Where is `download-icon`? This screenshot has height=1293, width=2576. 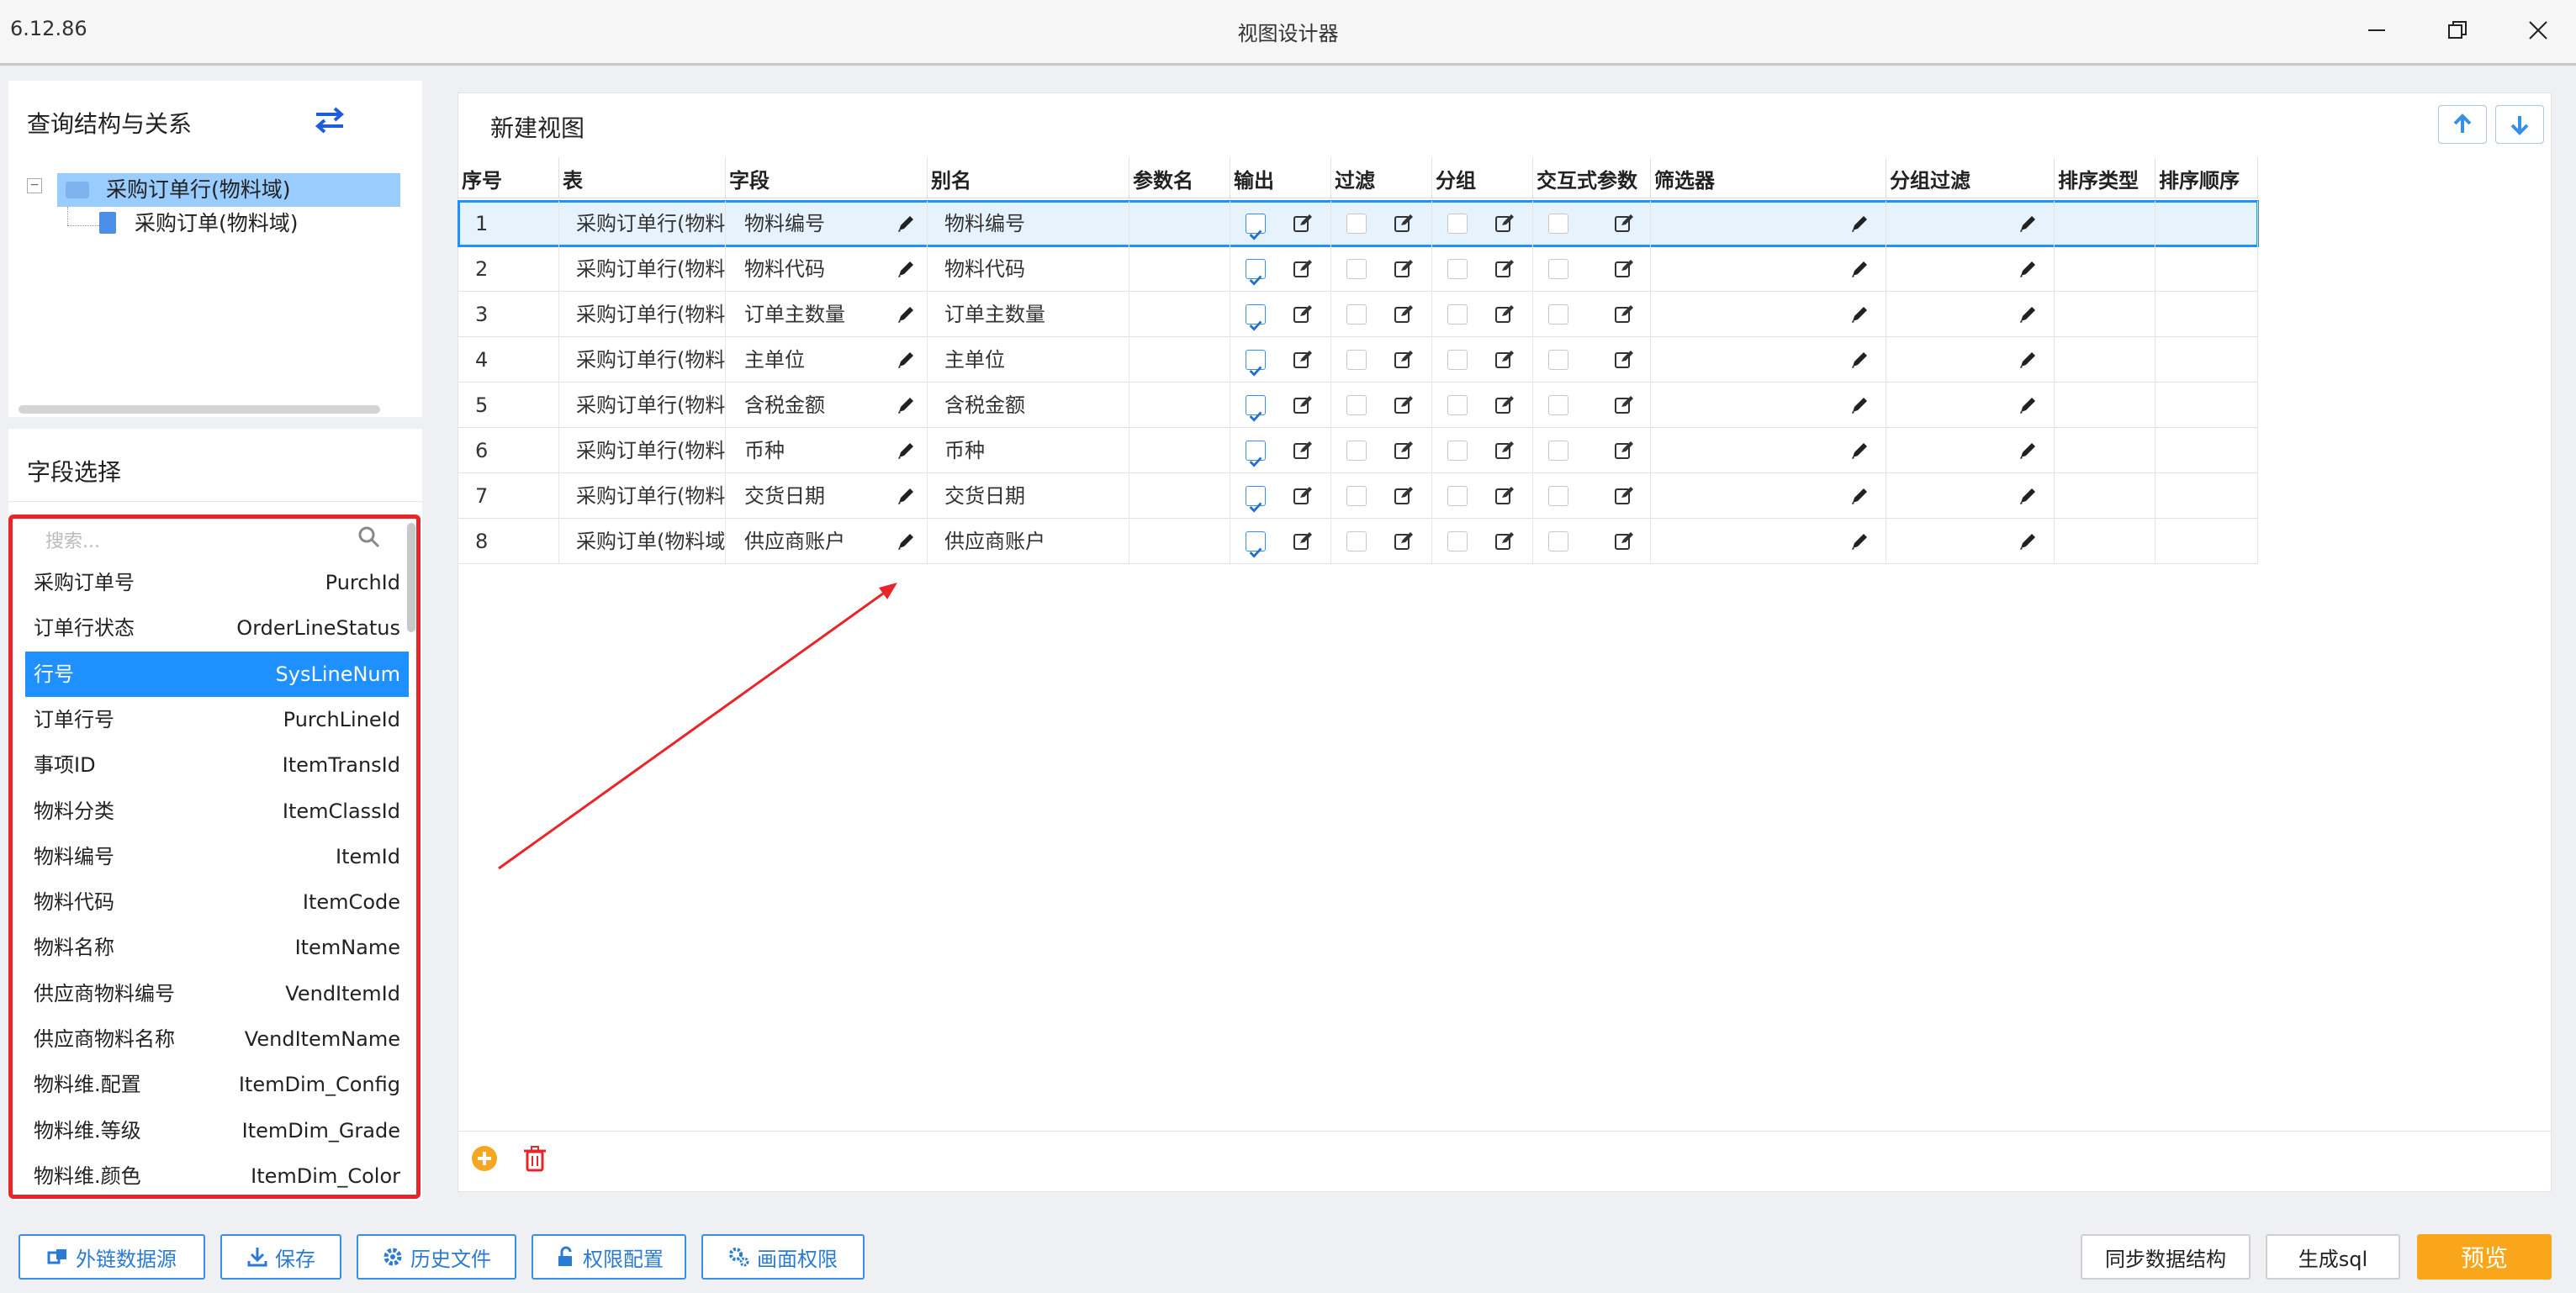
download-icon is located at coordinates (257, 1257).